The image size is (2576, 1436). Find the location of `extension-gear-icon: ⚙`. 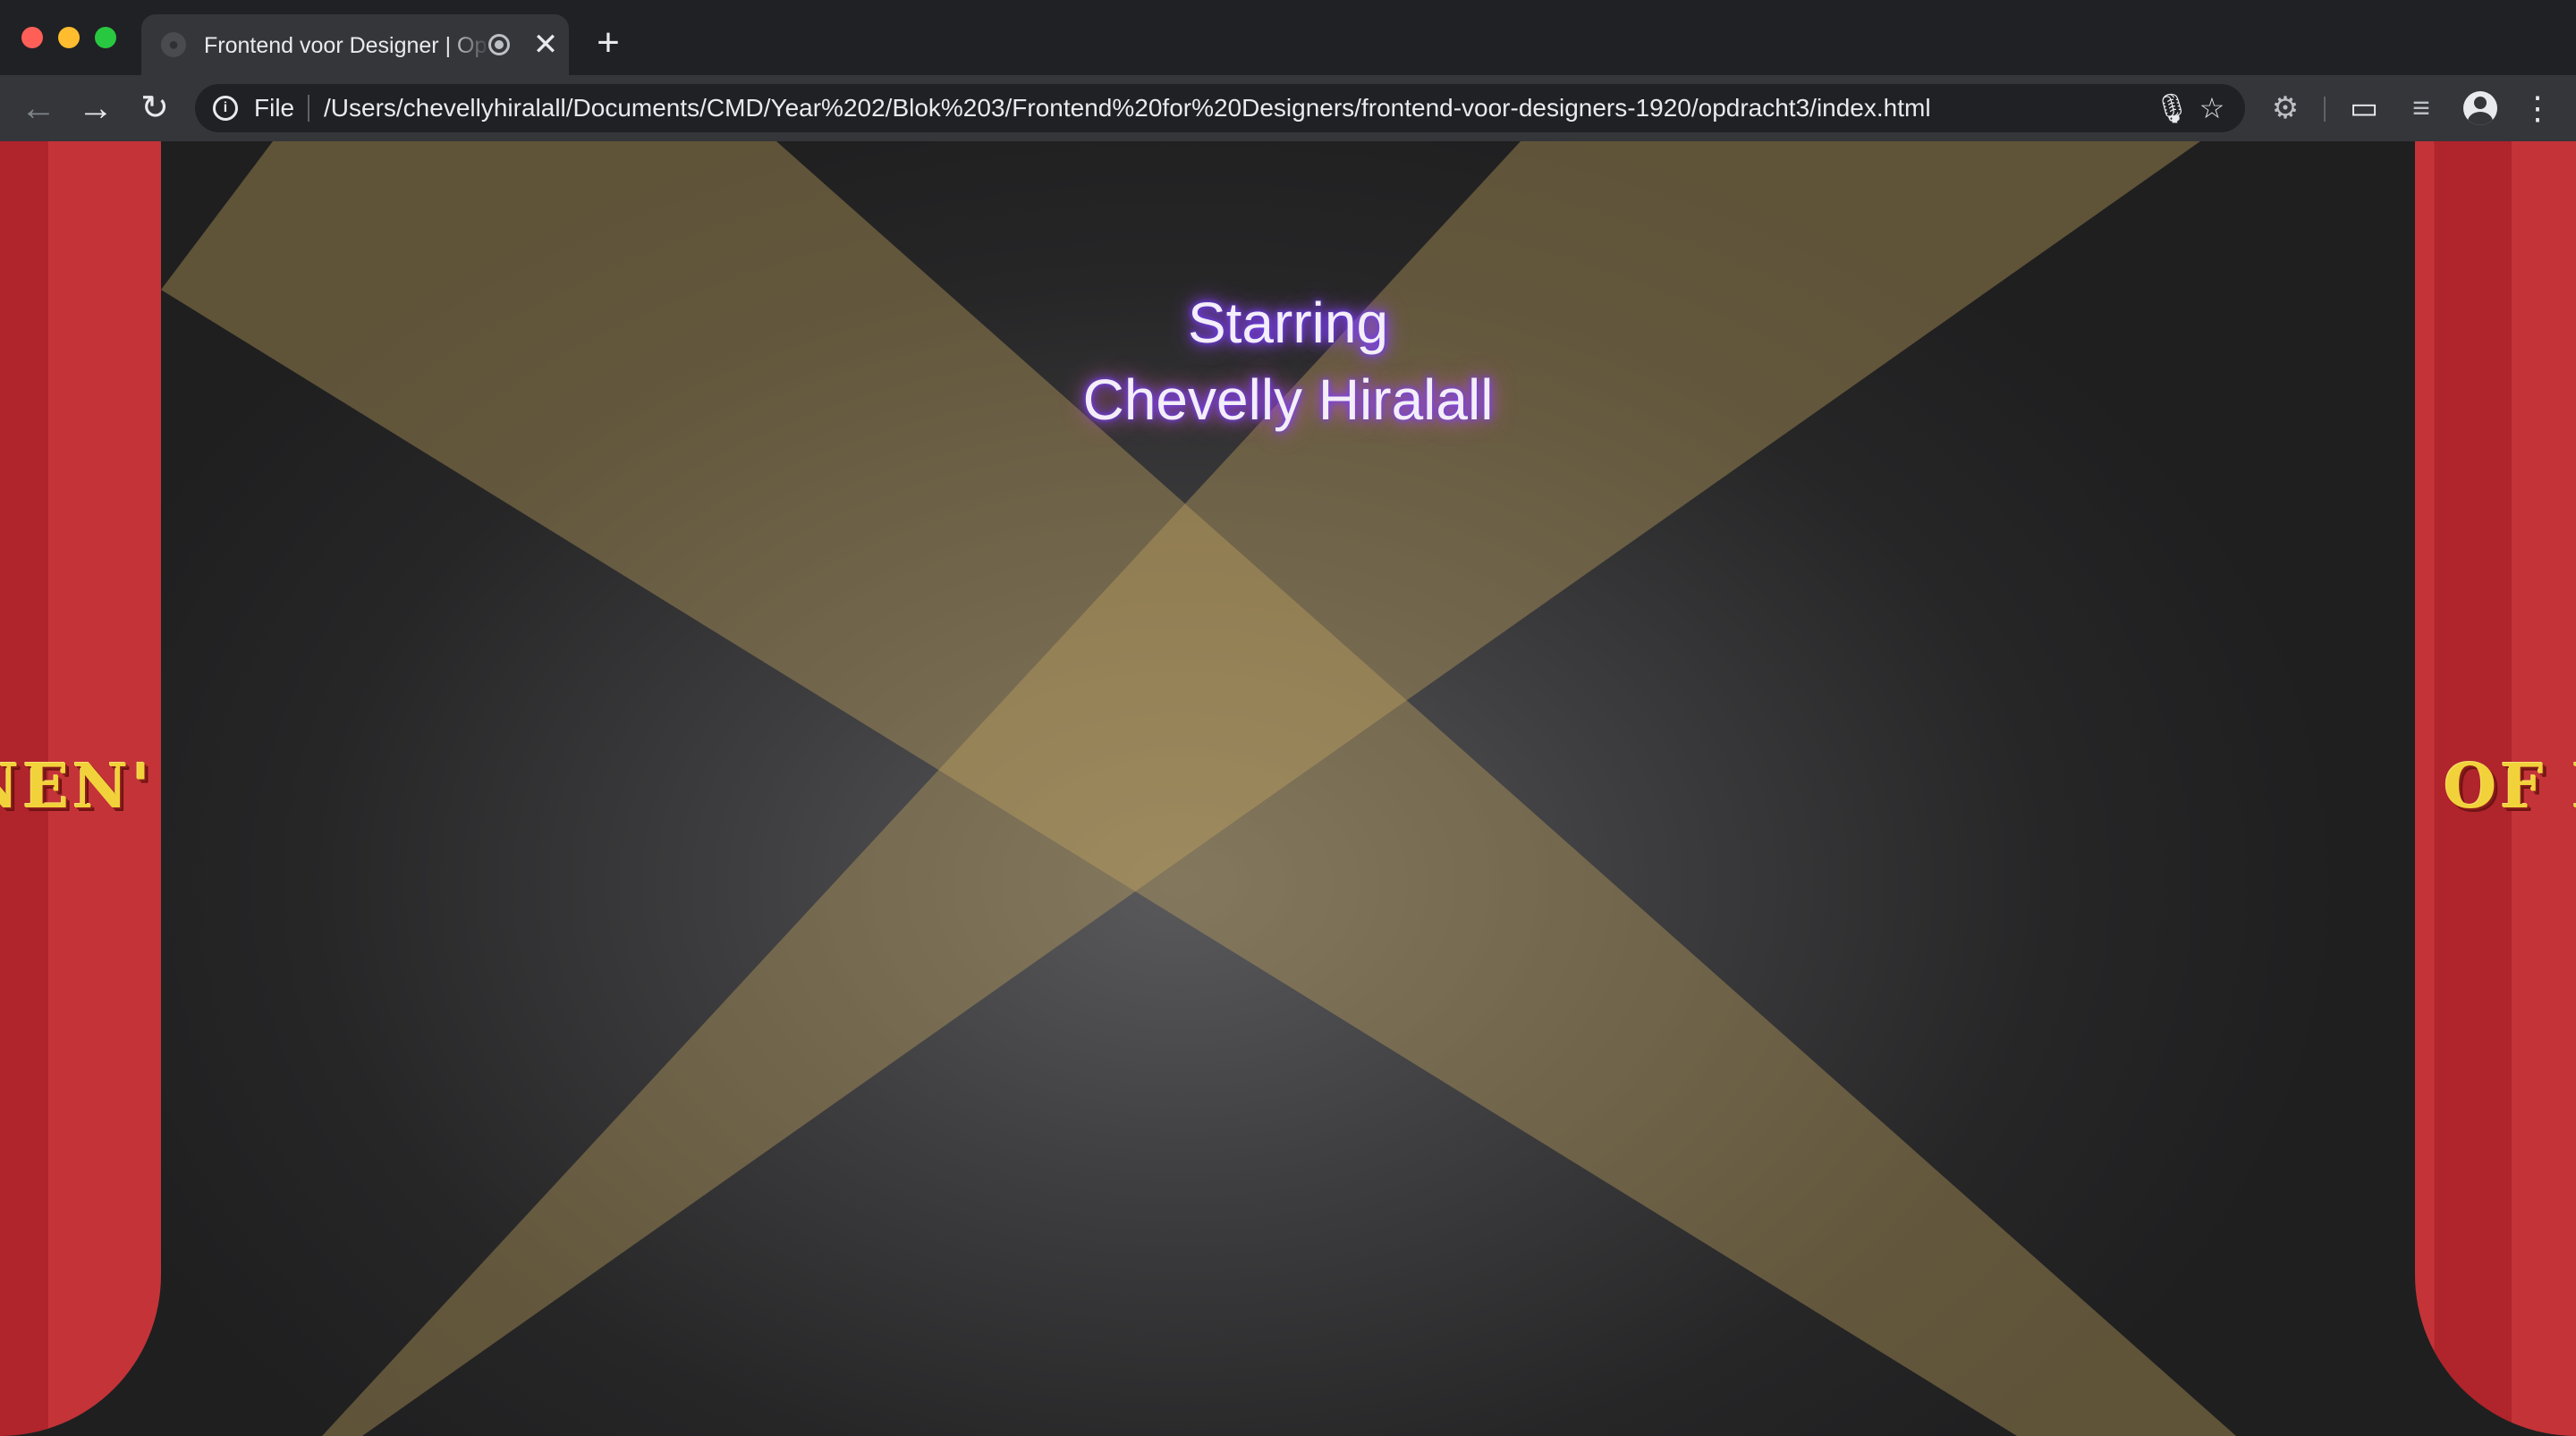

extension-gear-icon: ⚙ is located at coordinates (2285, 108).